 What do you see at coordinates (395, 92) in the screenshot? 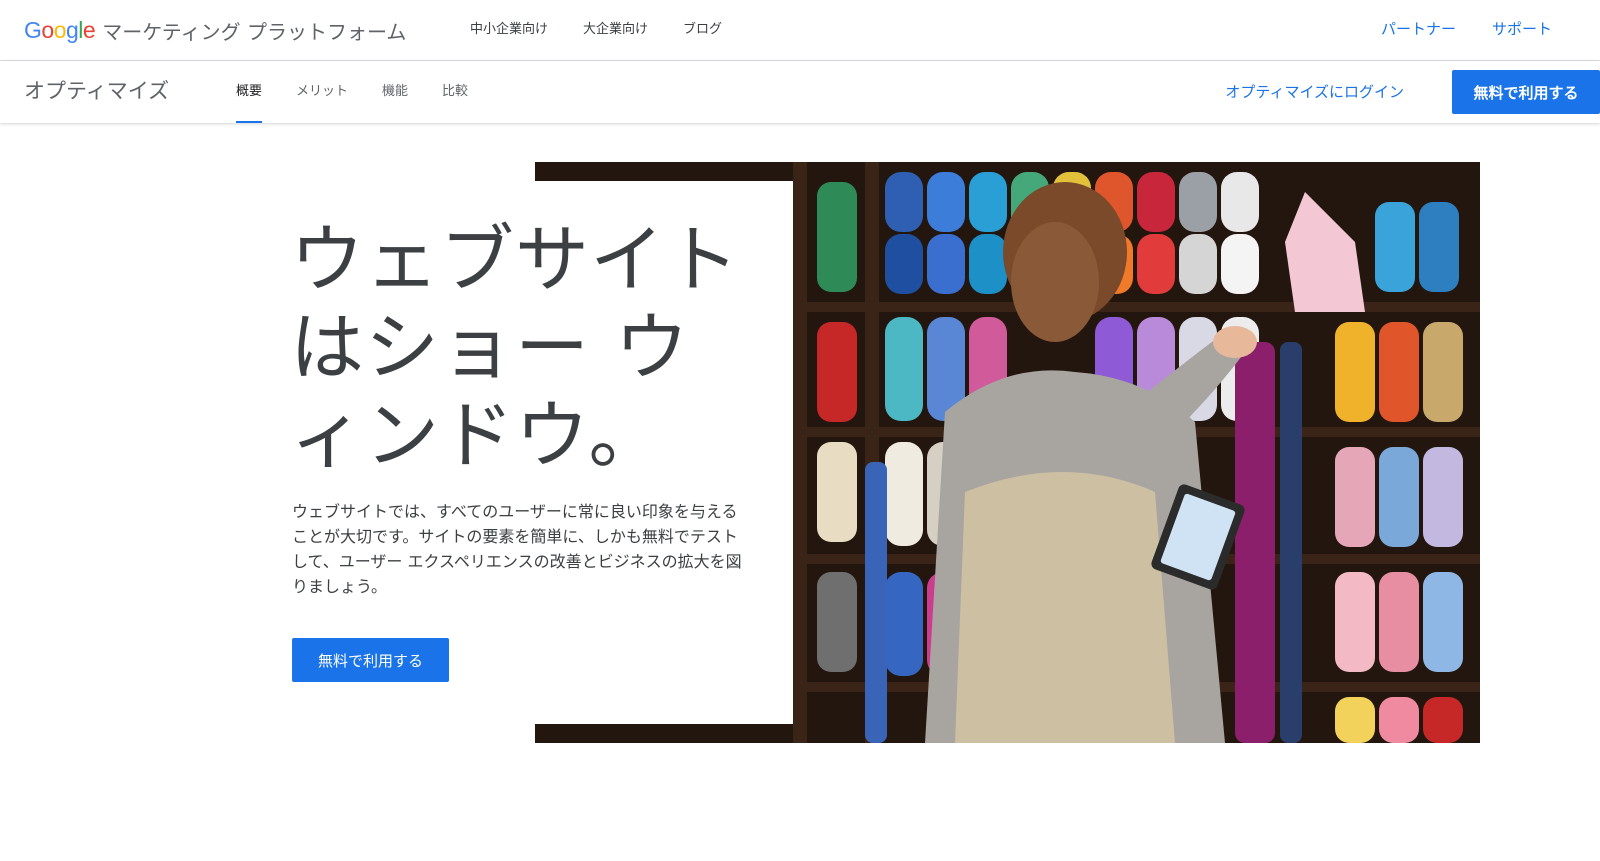
I see `tab-features: 機能` at bounding box center [395, 92].